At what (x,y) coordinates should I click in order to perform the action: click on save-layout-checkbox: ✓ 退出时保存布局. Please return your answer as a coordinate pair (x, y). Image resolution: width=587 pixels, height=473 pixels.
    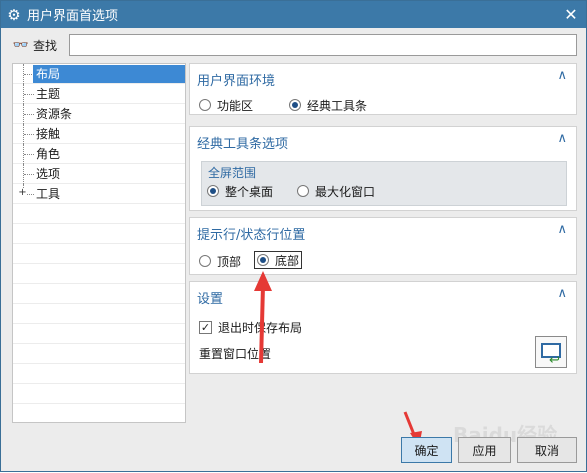
    Looking at the image, I should click on (250, 327).